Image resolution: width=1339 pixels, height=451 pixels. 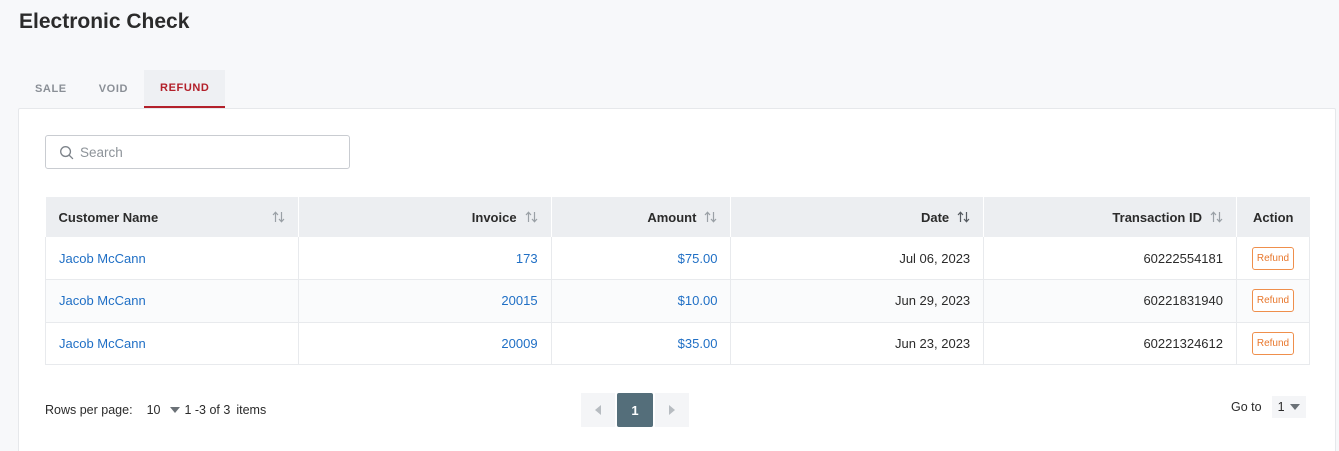 I want to click on next-page-button, so click(x=672, y=410).